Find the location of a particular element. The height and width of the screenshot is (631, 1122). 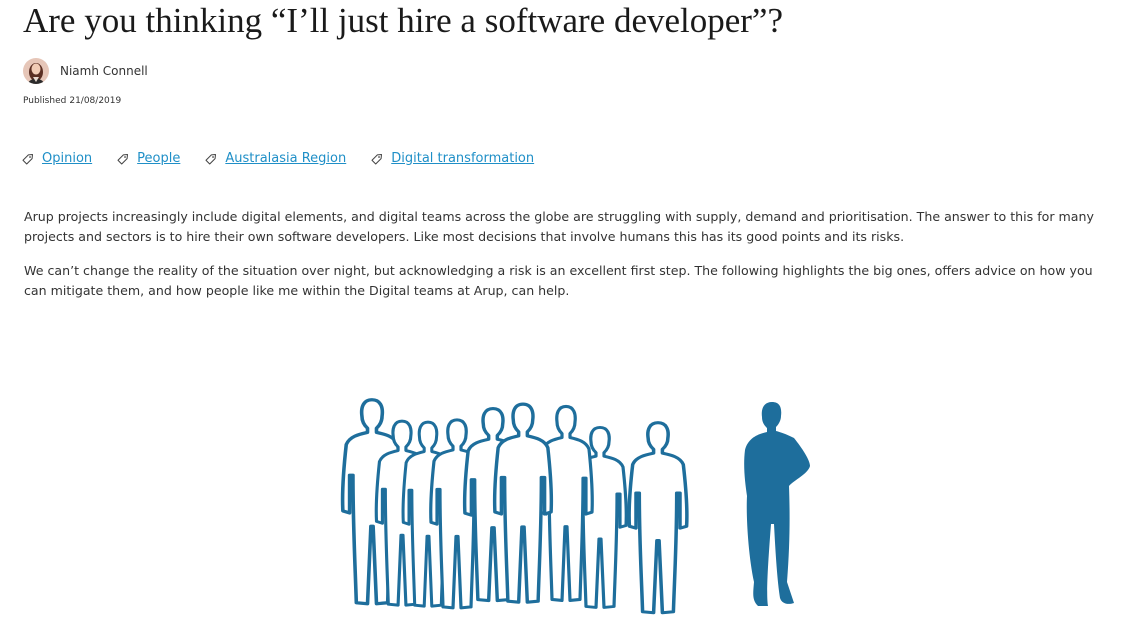

hero-illustration is located at coordinates (575, 506).